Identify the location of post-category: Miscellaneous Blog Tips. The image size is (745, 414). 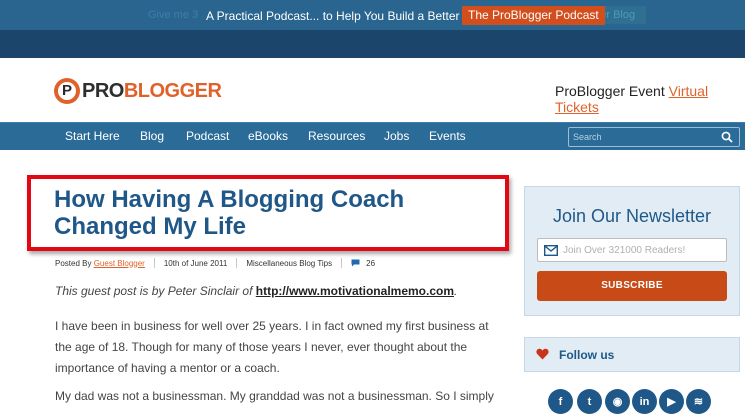
(289, 263).